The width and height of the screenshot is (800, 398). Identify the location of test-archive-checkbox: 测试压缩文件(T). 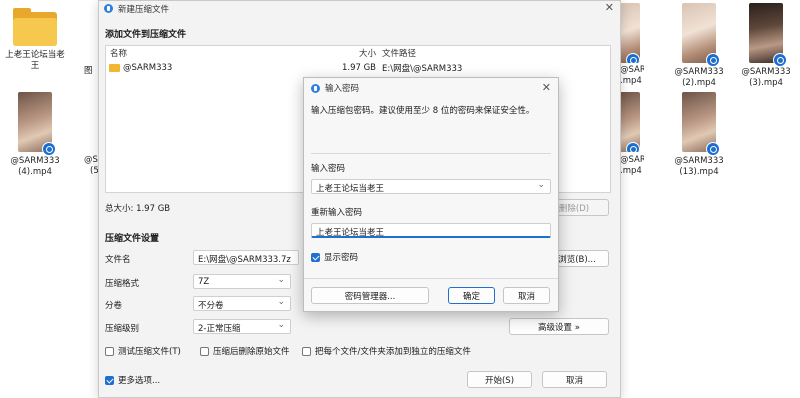
(143, 351).